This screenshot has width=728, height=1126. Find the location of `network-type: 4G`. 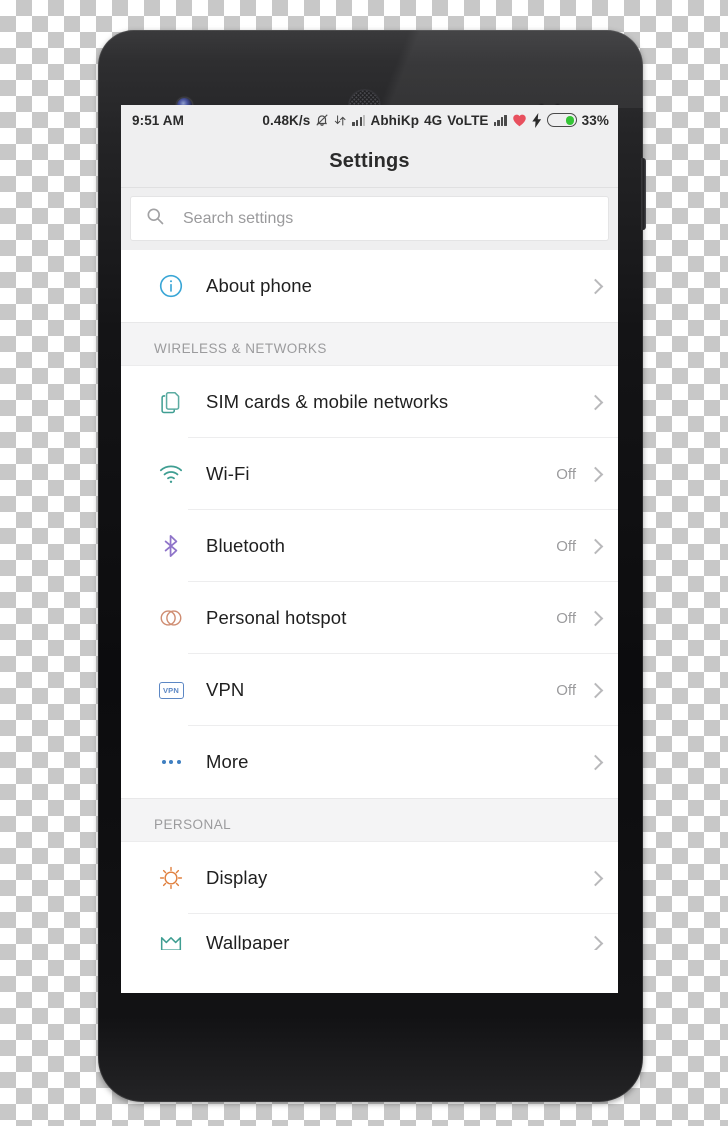

network-type: 4G is located at coordinates (433, 120).